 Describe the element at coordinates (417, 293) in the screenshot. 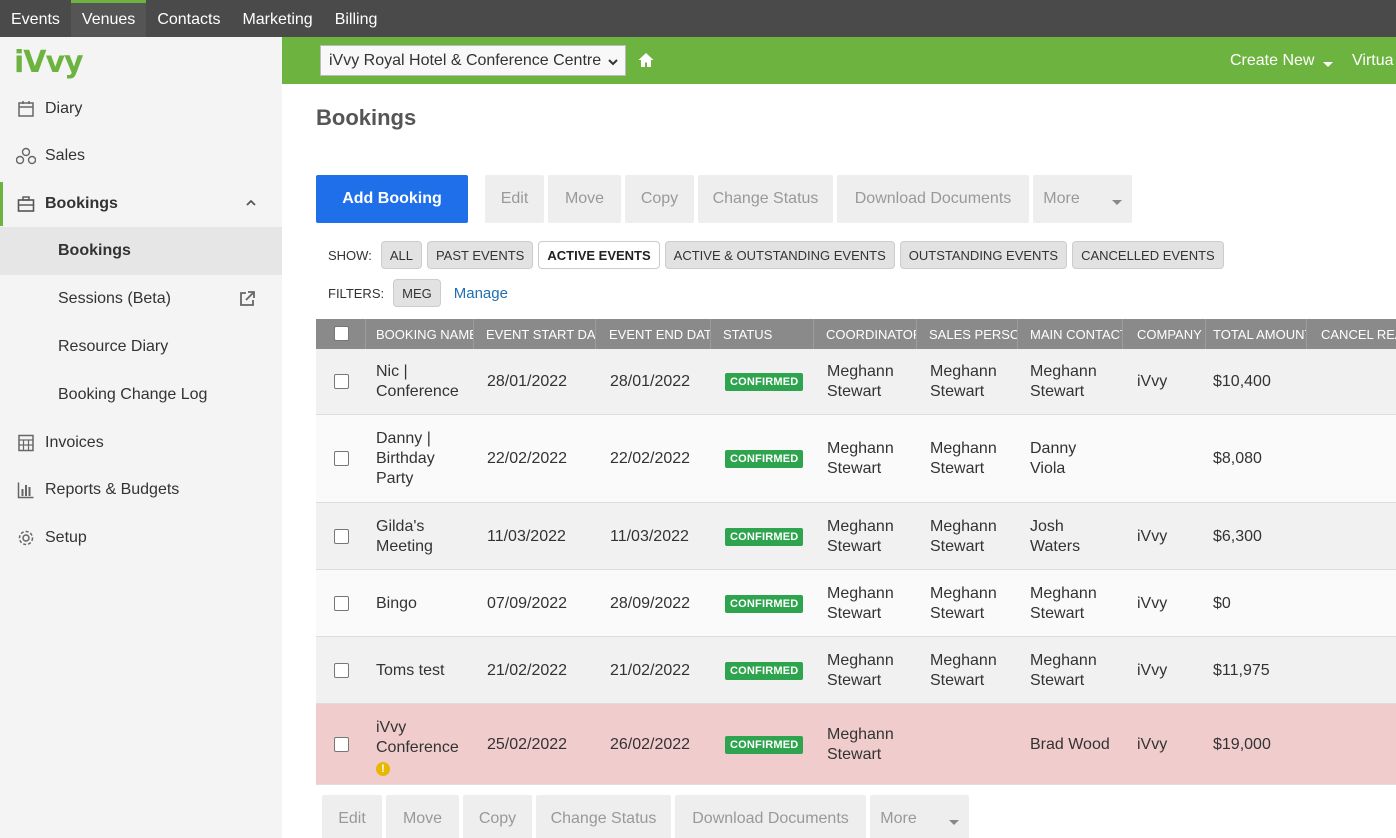

I see `filter-tag-meg: MEG` at that location.